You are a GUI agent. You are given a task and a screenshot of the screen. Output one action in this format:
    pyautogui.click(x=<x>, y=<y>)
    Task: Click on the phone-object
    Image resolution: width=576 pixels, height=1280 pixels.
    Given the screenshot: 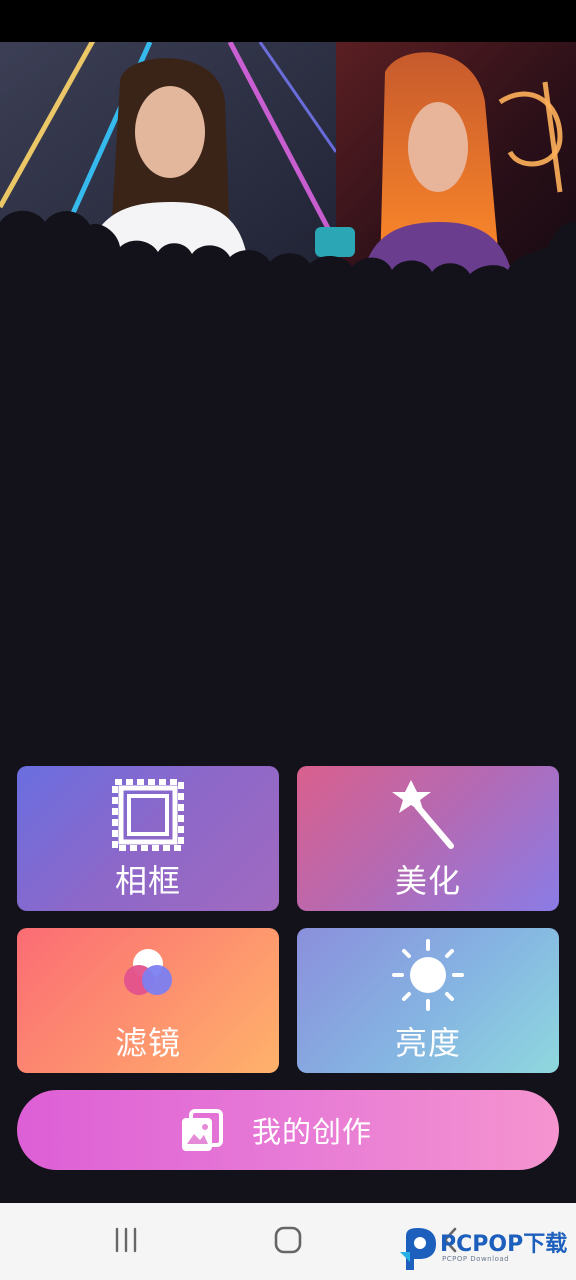 What is the action you would take?
    pyautogui.click(x=335, y=242)
    